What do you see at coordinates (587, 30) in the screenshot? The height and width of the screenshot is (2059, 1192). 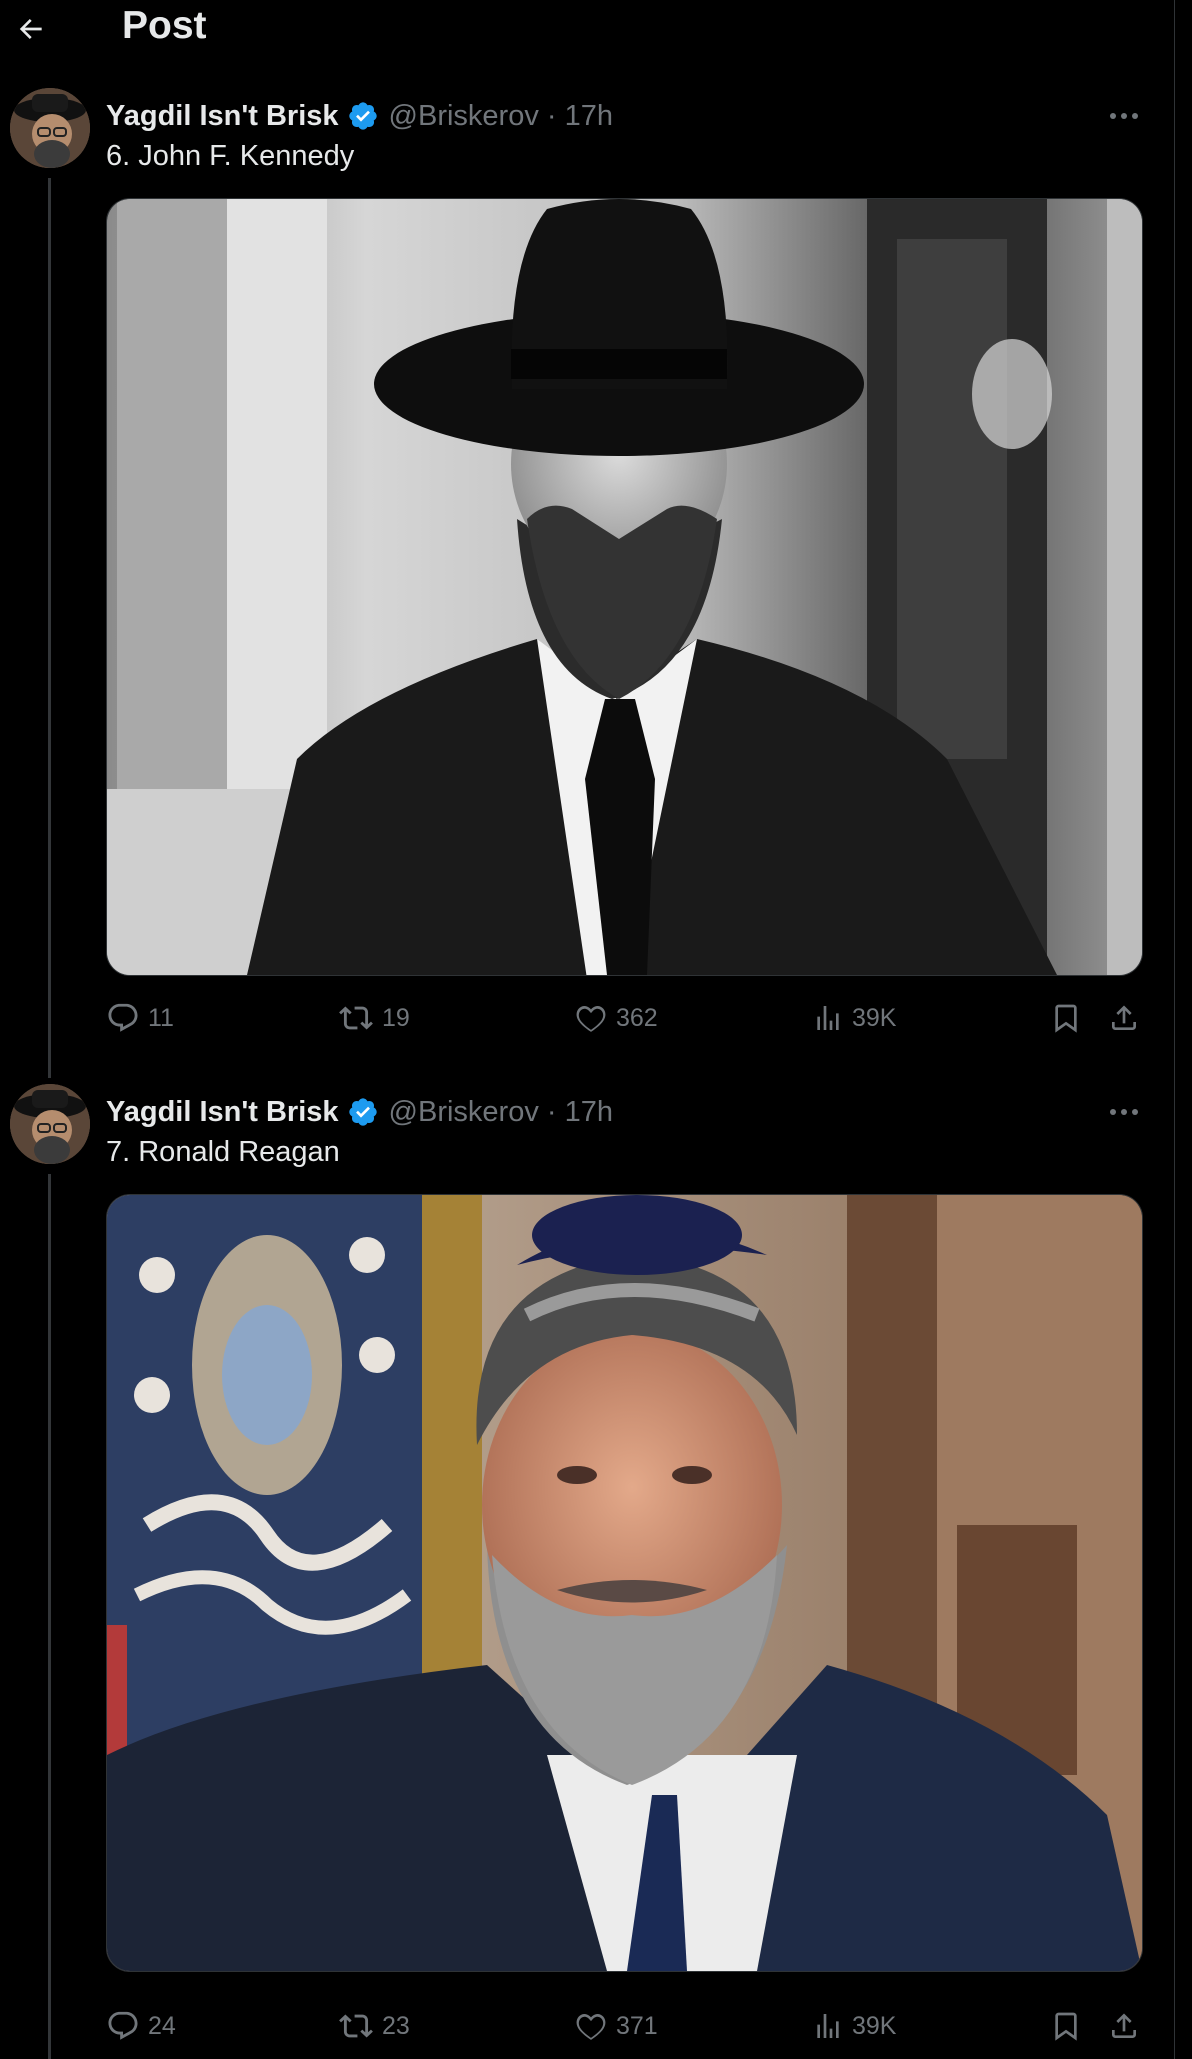 I see `top-bar: Post` at bounding box center [587, 30].